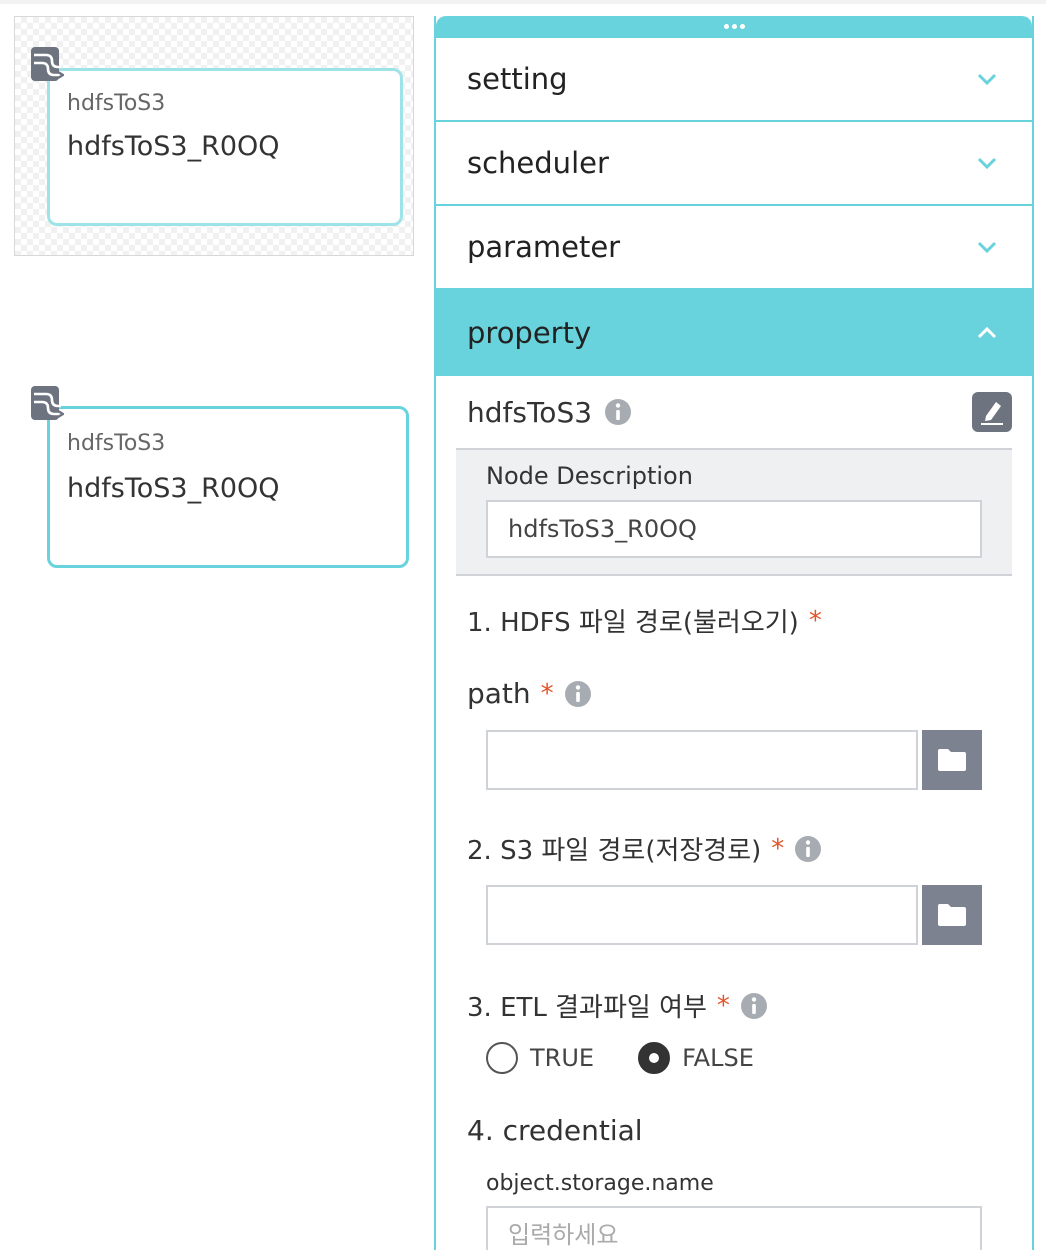 The image size is (1046, 1250). Describe the element at coordinates (587, 1008) in the screenshot. I see `section-etl-result-text: 3. ETL 결과파일 여부` at that location.